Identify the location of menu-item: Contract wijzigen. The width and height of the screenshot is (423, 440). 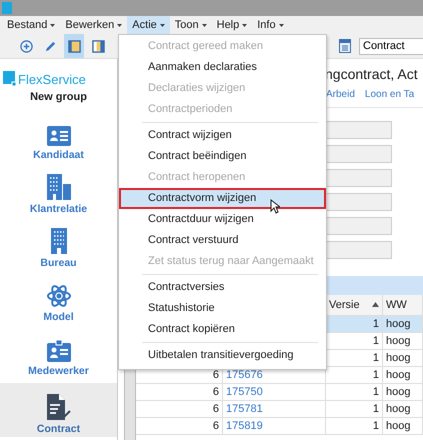
(222, 135).